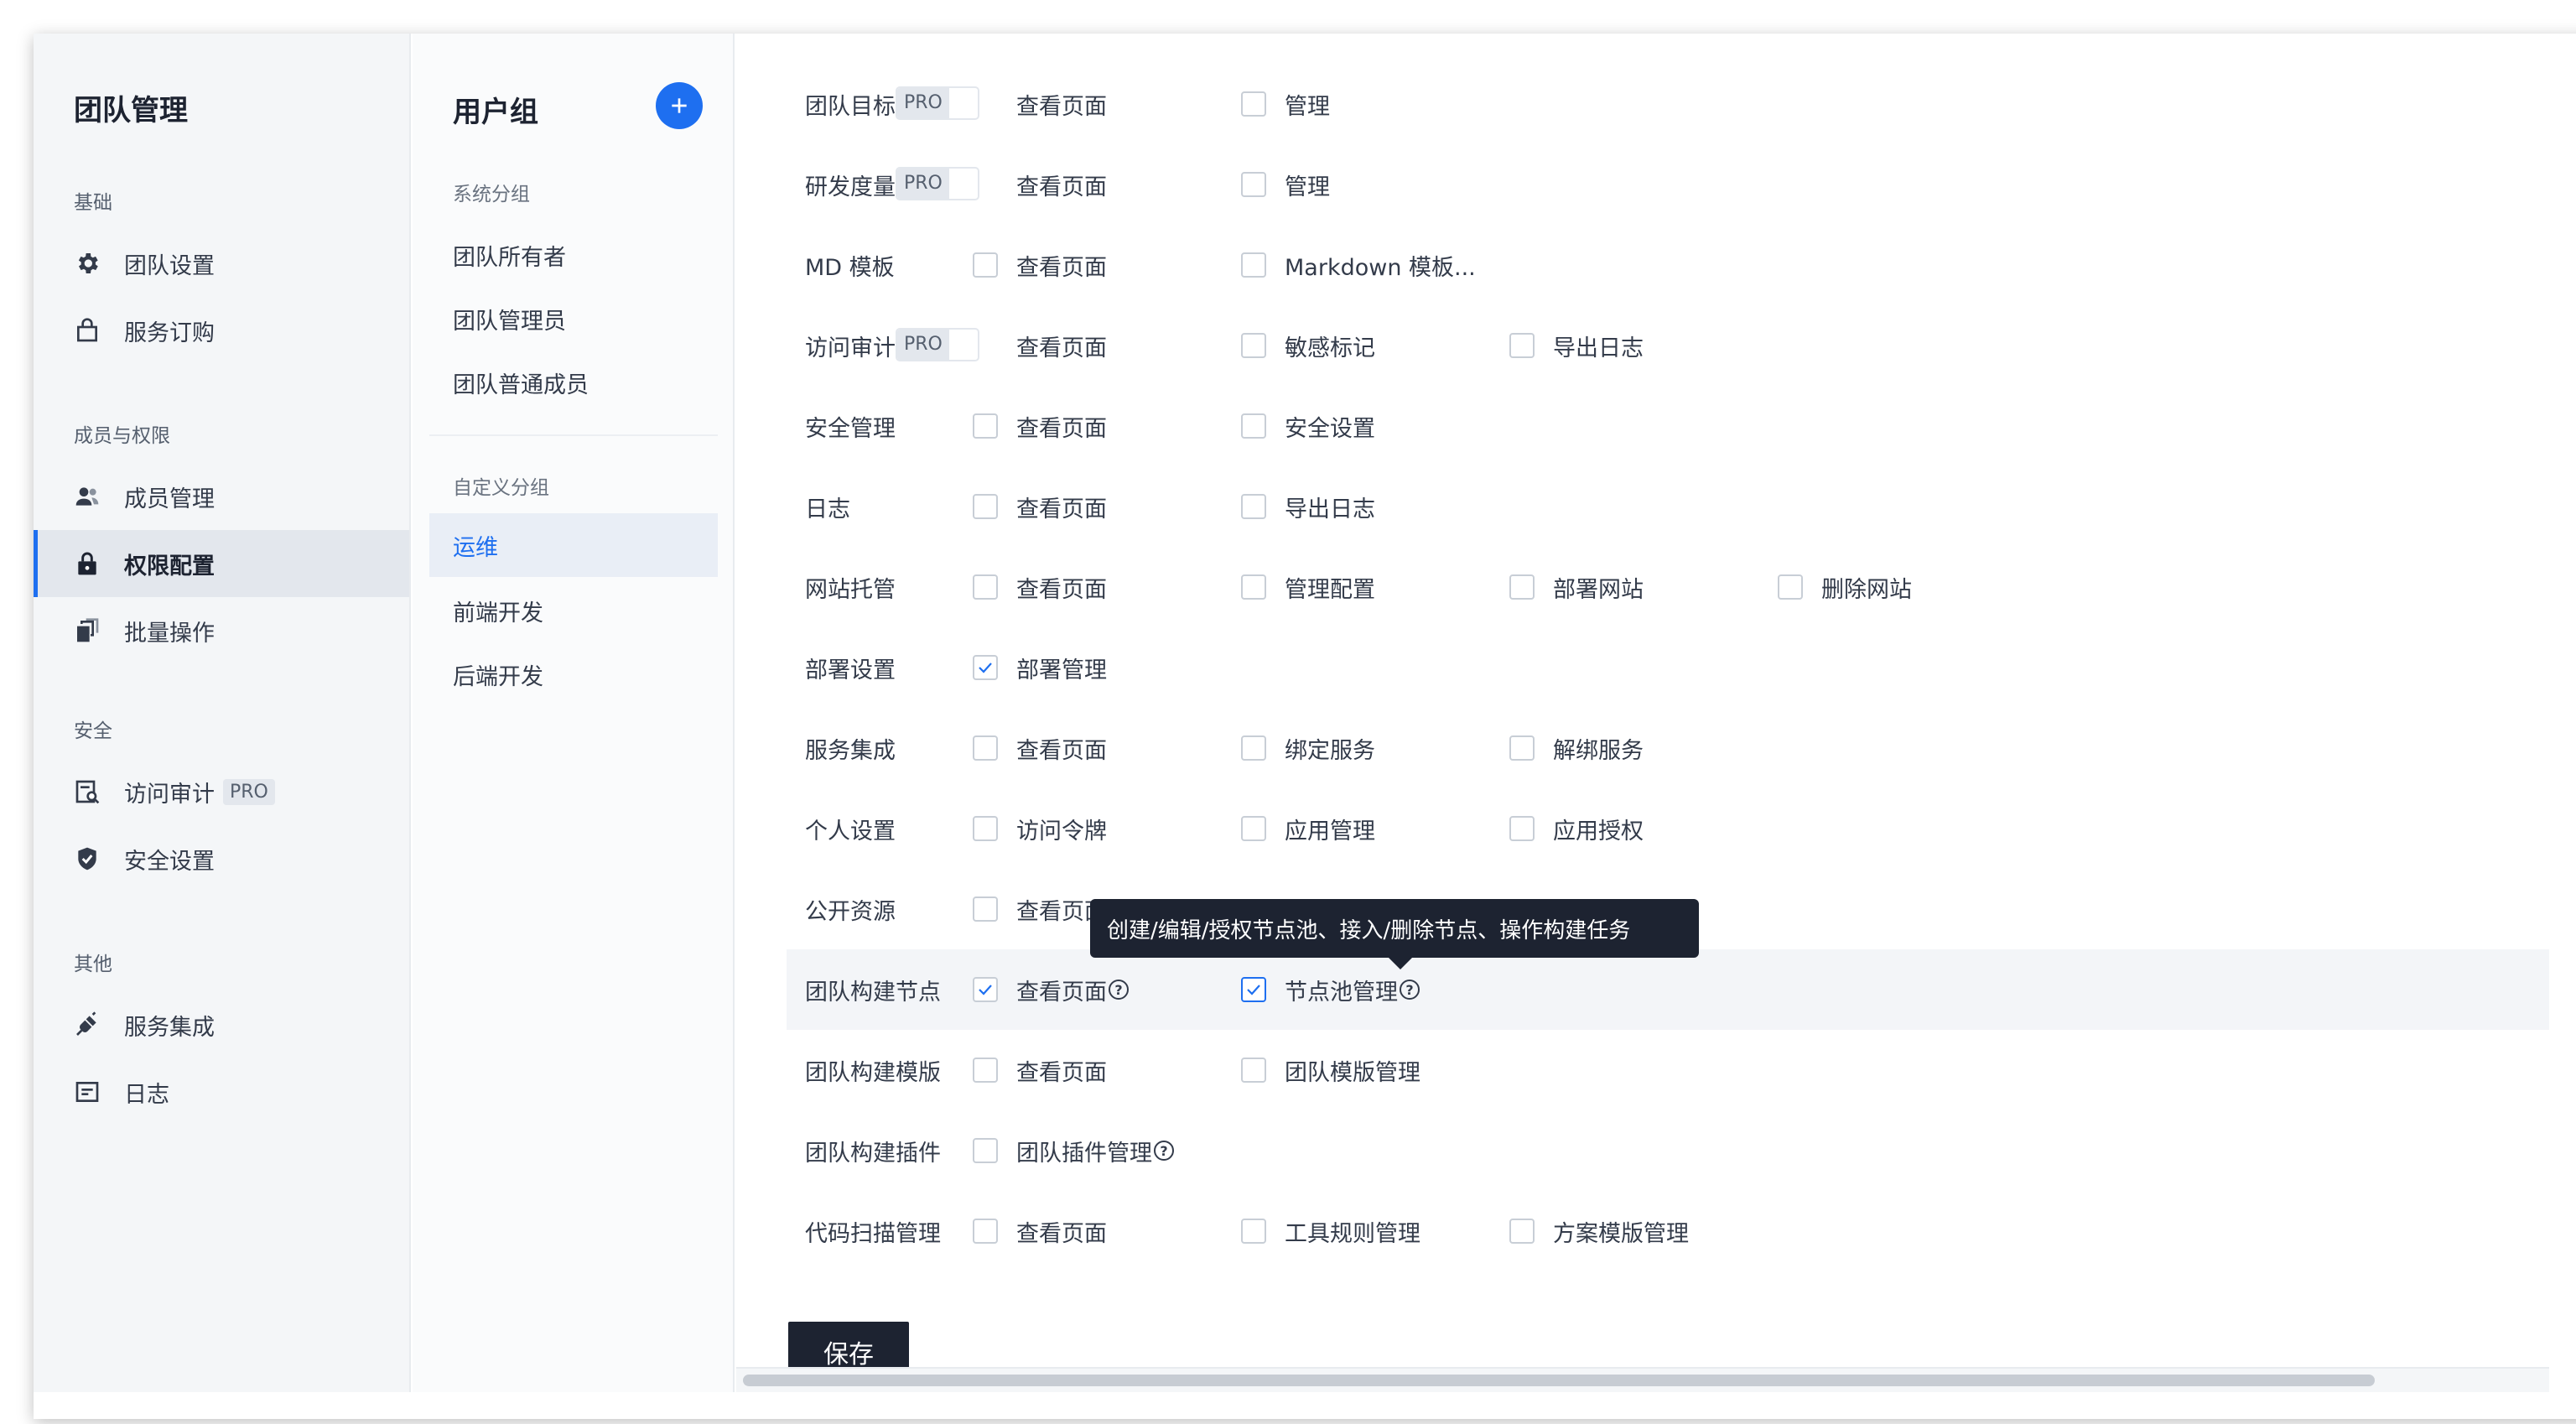 The image size is (2576, 1424). Describe the element at coordinates (221, 330) in the screenshot. I see `nav-item-service-order: 服务订购` at that location.